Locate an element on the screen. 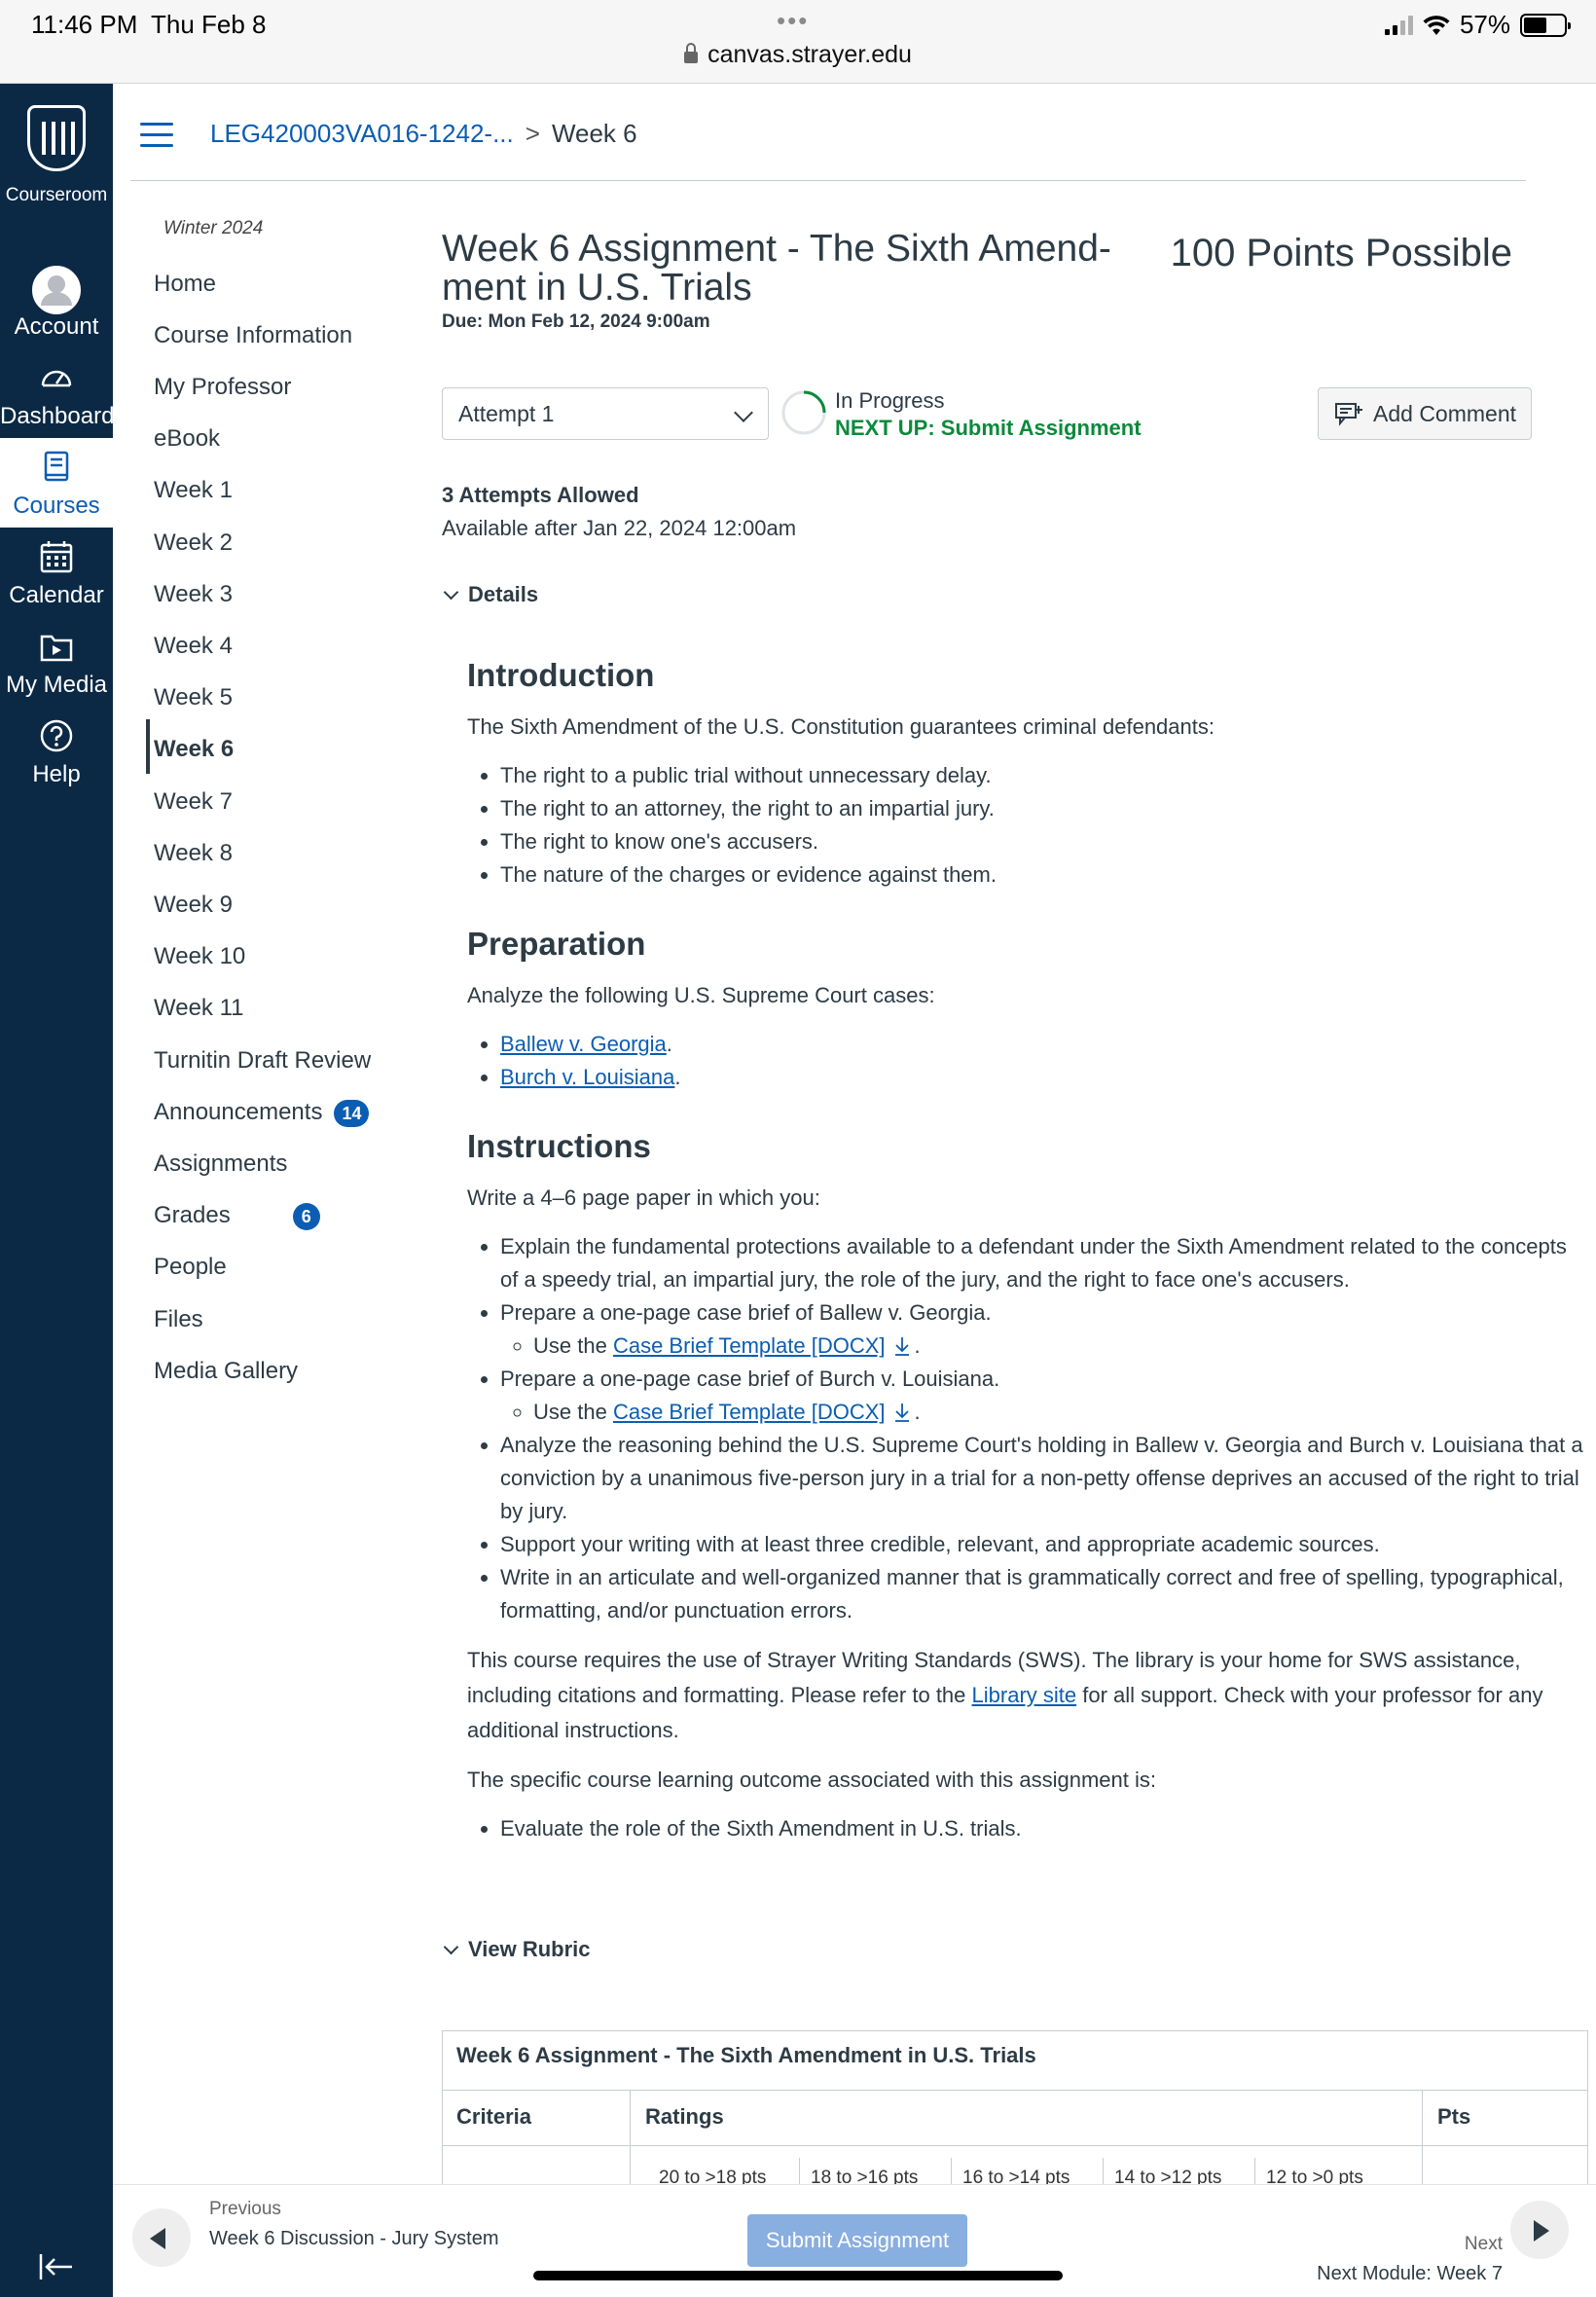  view-rubric-label: View Rubric is located at coordinates (529, 1949).